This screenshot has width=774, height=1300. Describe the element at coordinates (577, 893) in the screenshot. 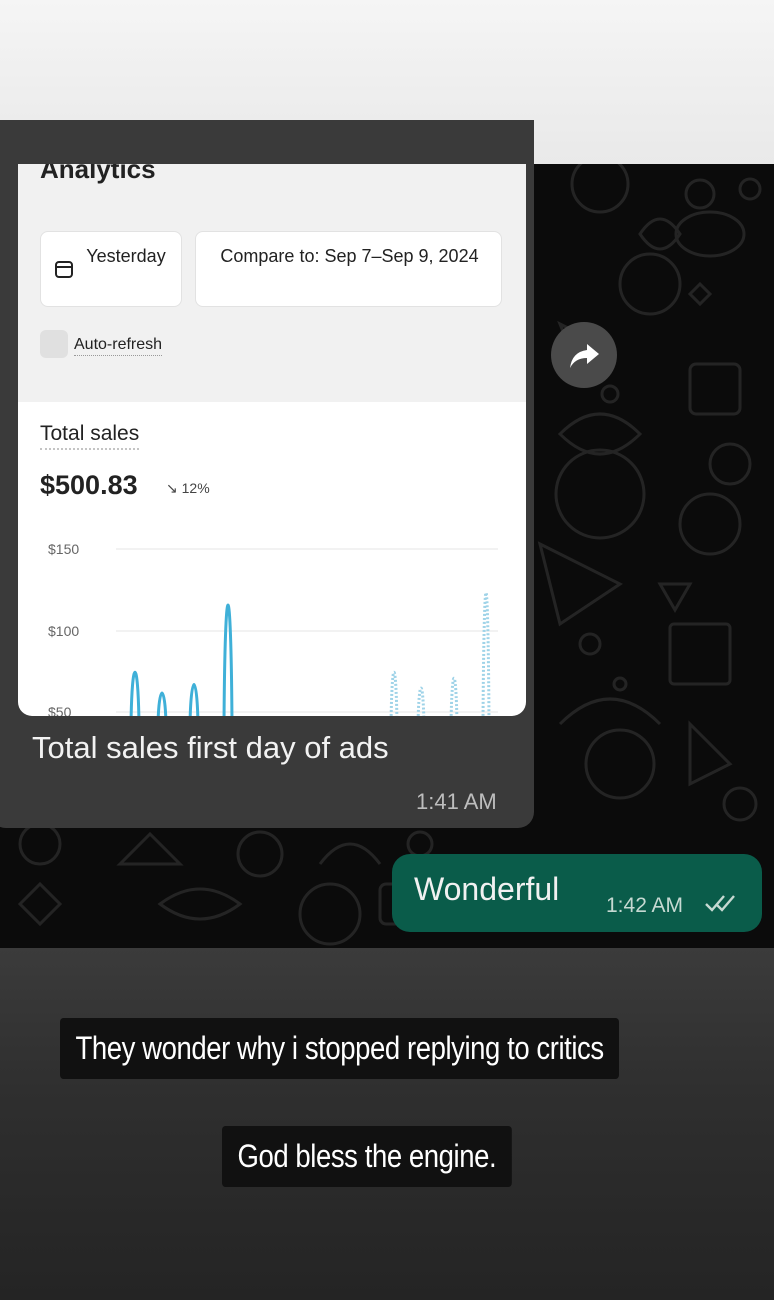

I see `outgoing-message-bubble: Wonderful 1:42 AM` at that location.